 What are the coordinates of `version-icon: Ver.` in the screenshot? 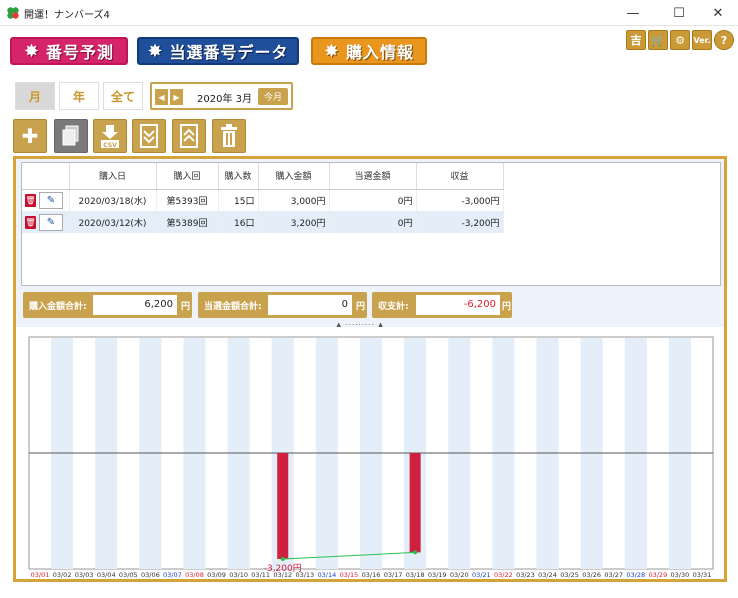 It's located at (702, 40).